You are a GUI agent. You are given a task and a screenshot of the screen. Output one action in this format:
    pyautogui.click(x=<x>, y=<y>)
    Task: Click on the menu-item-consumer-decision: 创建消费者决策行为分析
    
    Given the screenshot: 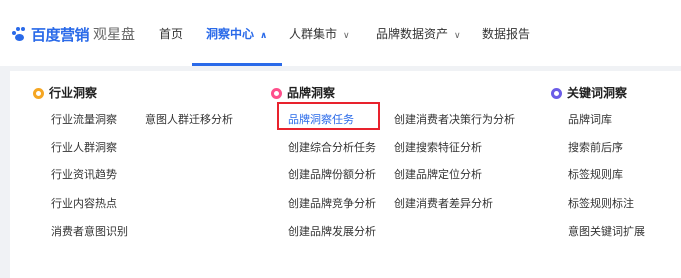 What is the action you would take?
    pyautogui.click(x=454, y=119)
    